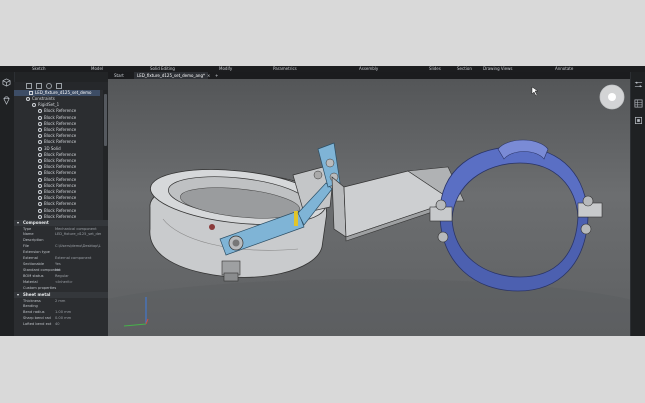 This screenshot has height=403, width=645. I want to click on property-row: Custom properties, so click(61, 289).